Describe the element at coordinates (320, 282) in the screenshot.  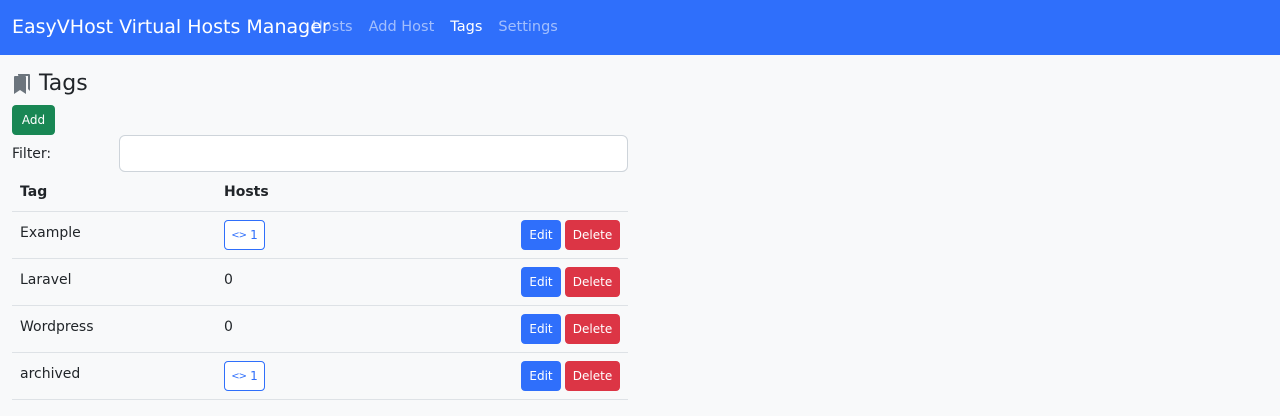
I see `table-row: Laravel 0 Edit Delete` at that location.